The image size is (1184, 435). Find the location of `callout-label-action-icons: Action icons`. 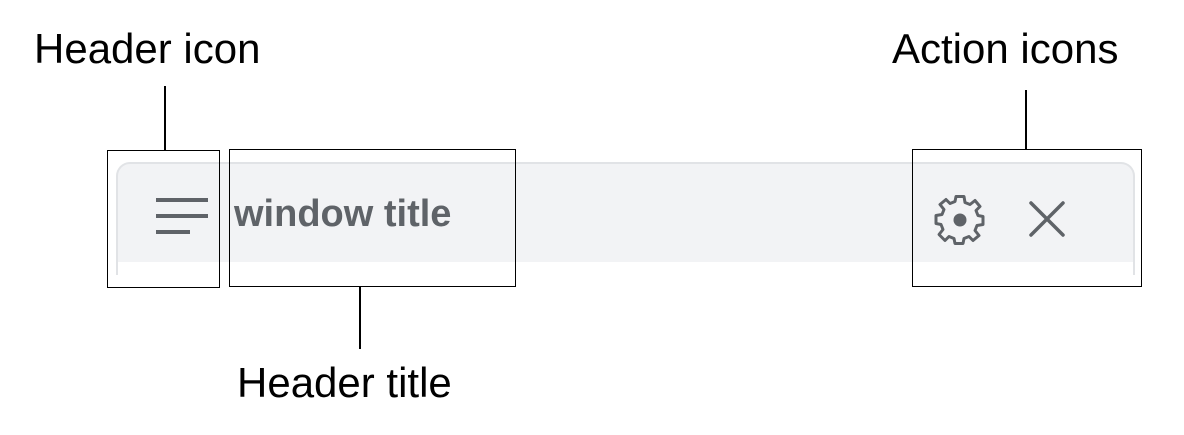

callout-label-action-icons: Action icons is located at coordinates (1005, 48).